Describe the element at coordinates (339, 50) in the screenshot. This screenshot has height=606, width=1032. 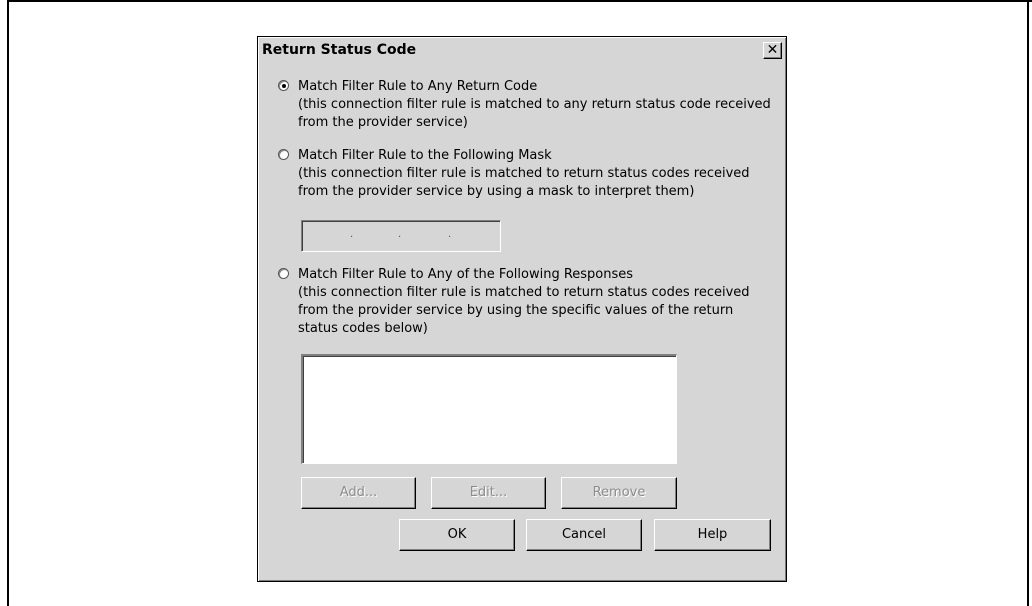
I see `dialog-title: Return Status Code` at that location.